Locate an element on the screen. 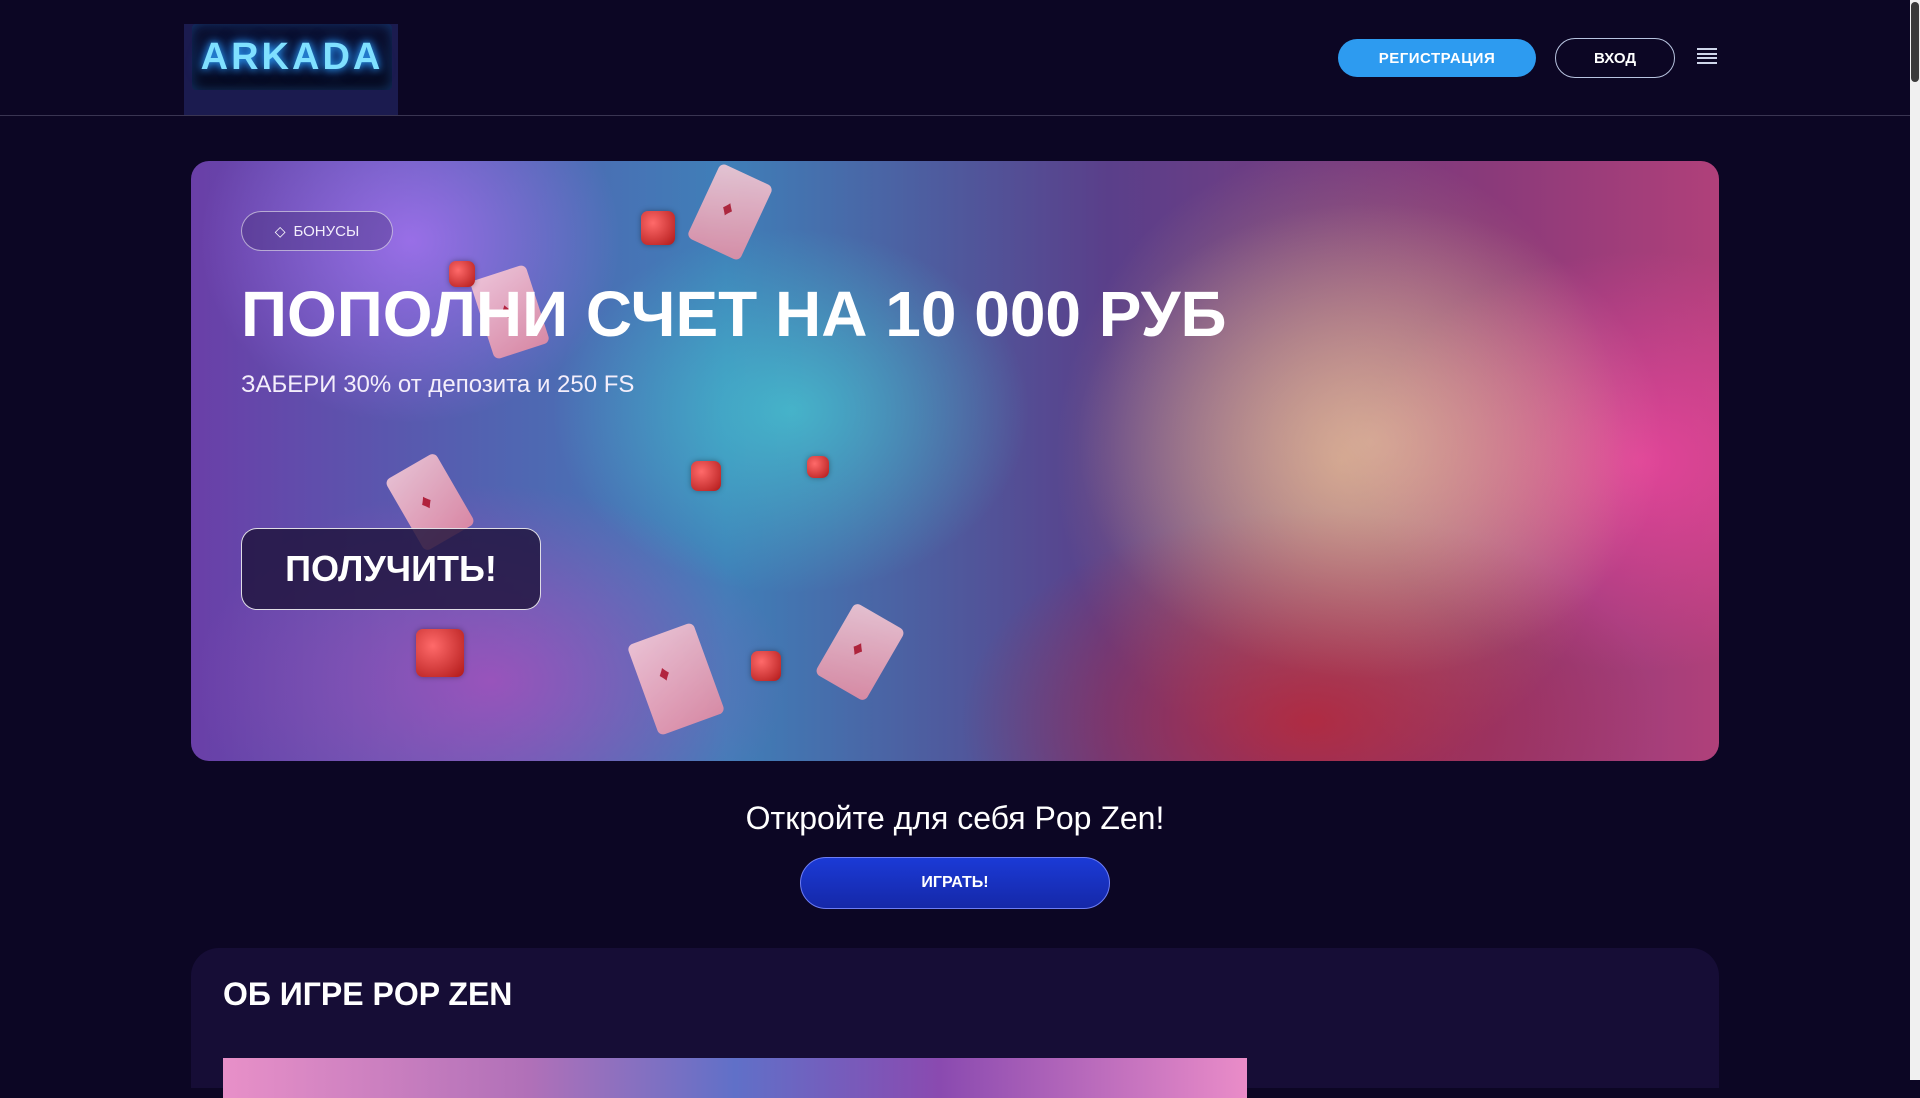 The height and width of the screenshot is (1098, 1920). page-scrollbar is located at coordinates (1915, 540).